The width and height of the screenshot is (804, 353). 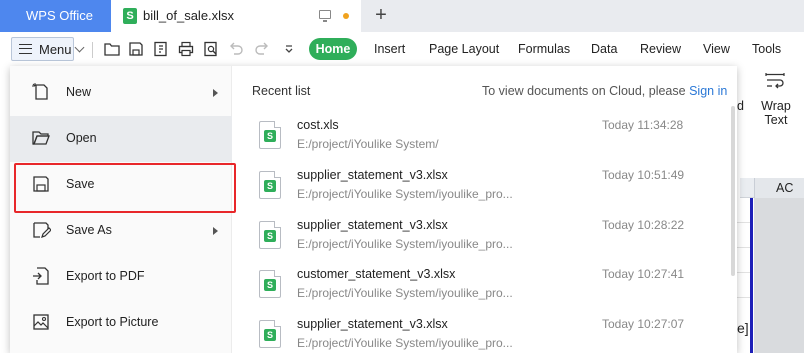 I want to click on wrap-text-button: Wrap Text, so click(x=776, y=113).